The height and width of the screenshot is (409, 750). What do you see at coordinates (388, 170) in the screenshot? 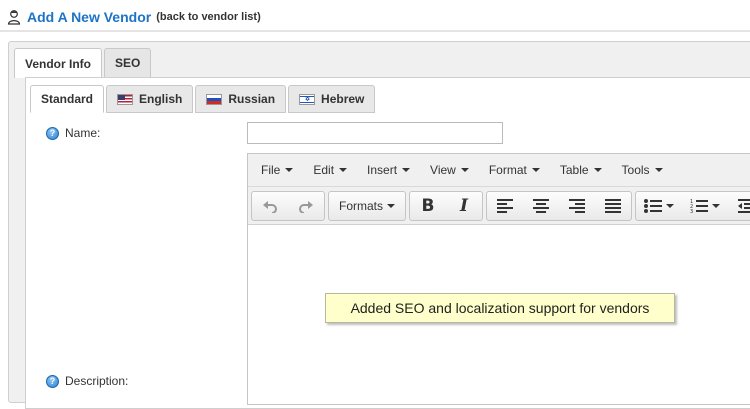
I see `menu-insert: Insert` at bounding box center [388, 170].